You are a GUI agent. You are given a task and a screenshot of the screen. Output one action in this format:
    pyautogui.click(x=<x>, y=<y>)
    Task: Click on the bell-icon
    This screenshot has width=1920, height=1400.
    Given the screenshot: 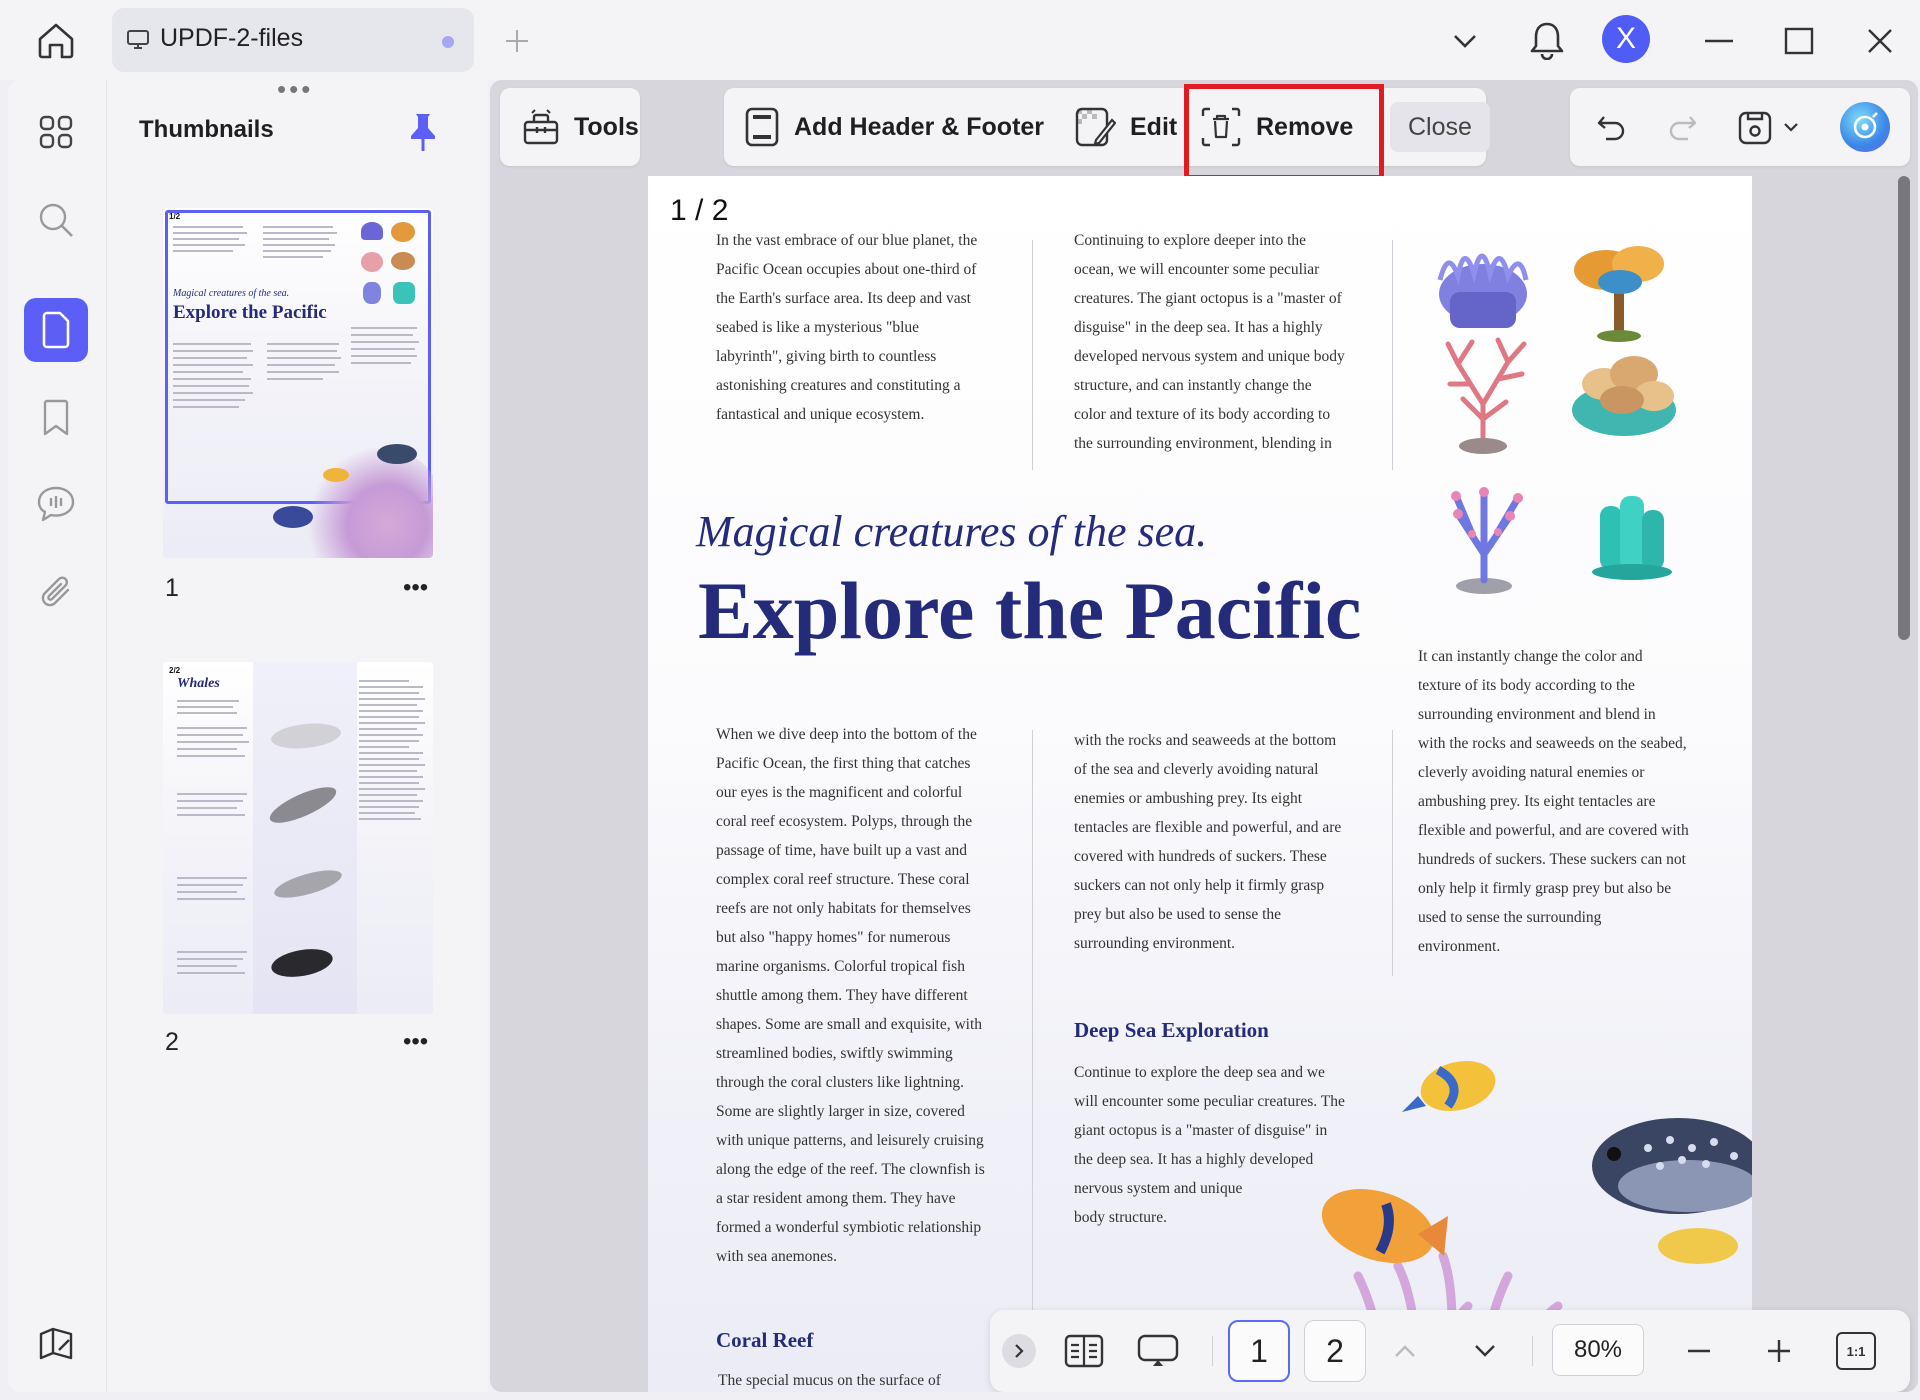 What is the action you would take?
    pyautogui.click(x=1547, y=41)
    